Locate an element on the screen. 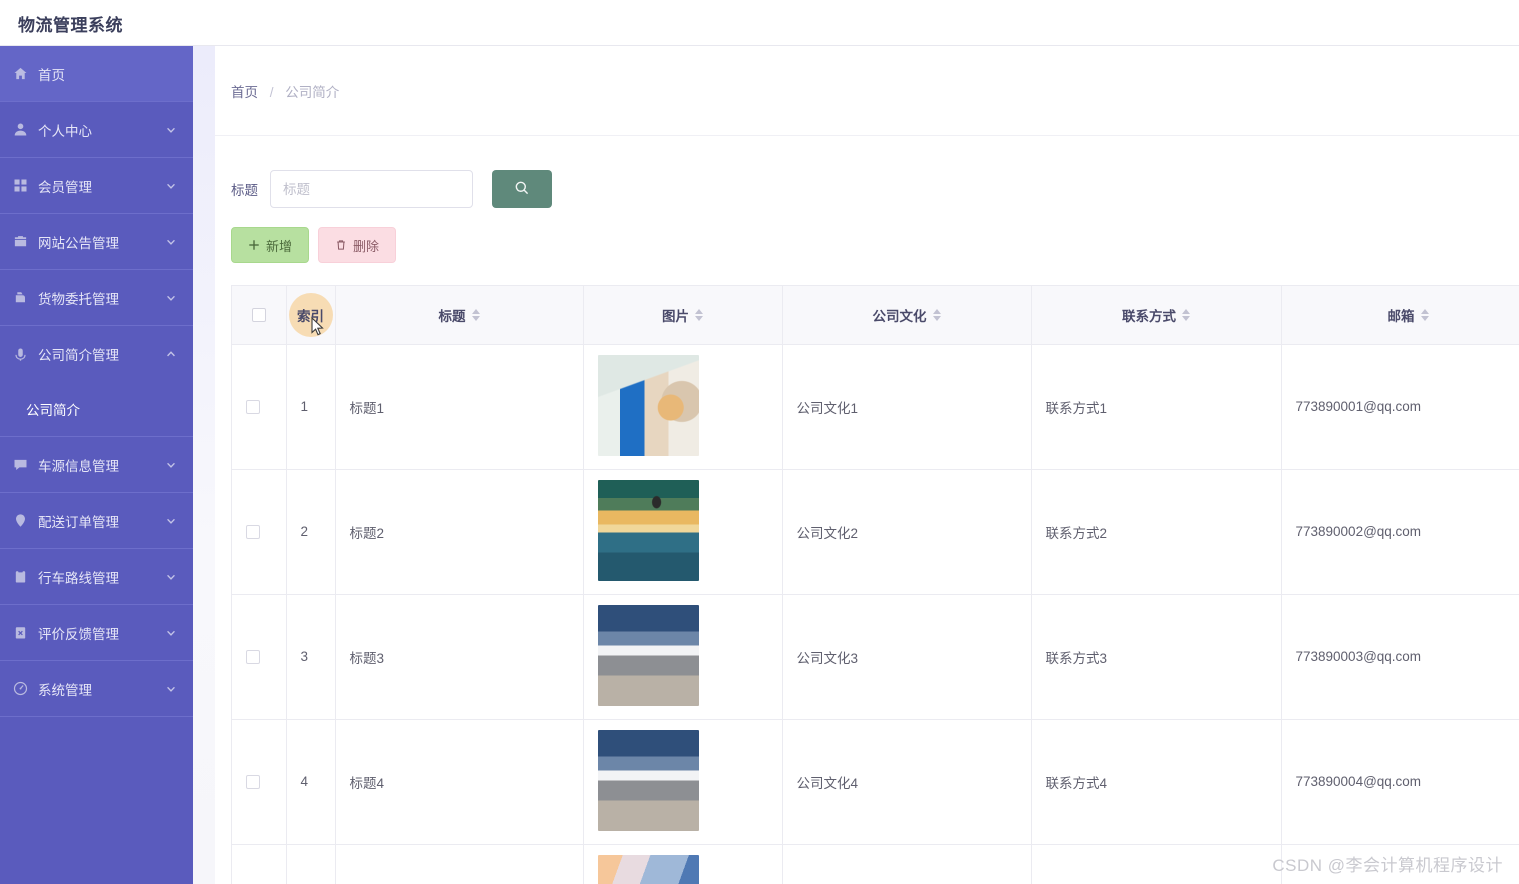 The height and width of the screenshot is (884, 1519). sidebar-item-6: 车源信息管理 is located at coordinates (96, 465).